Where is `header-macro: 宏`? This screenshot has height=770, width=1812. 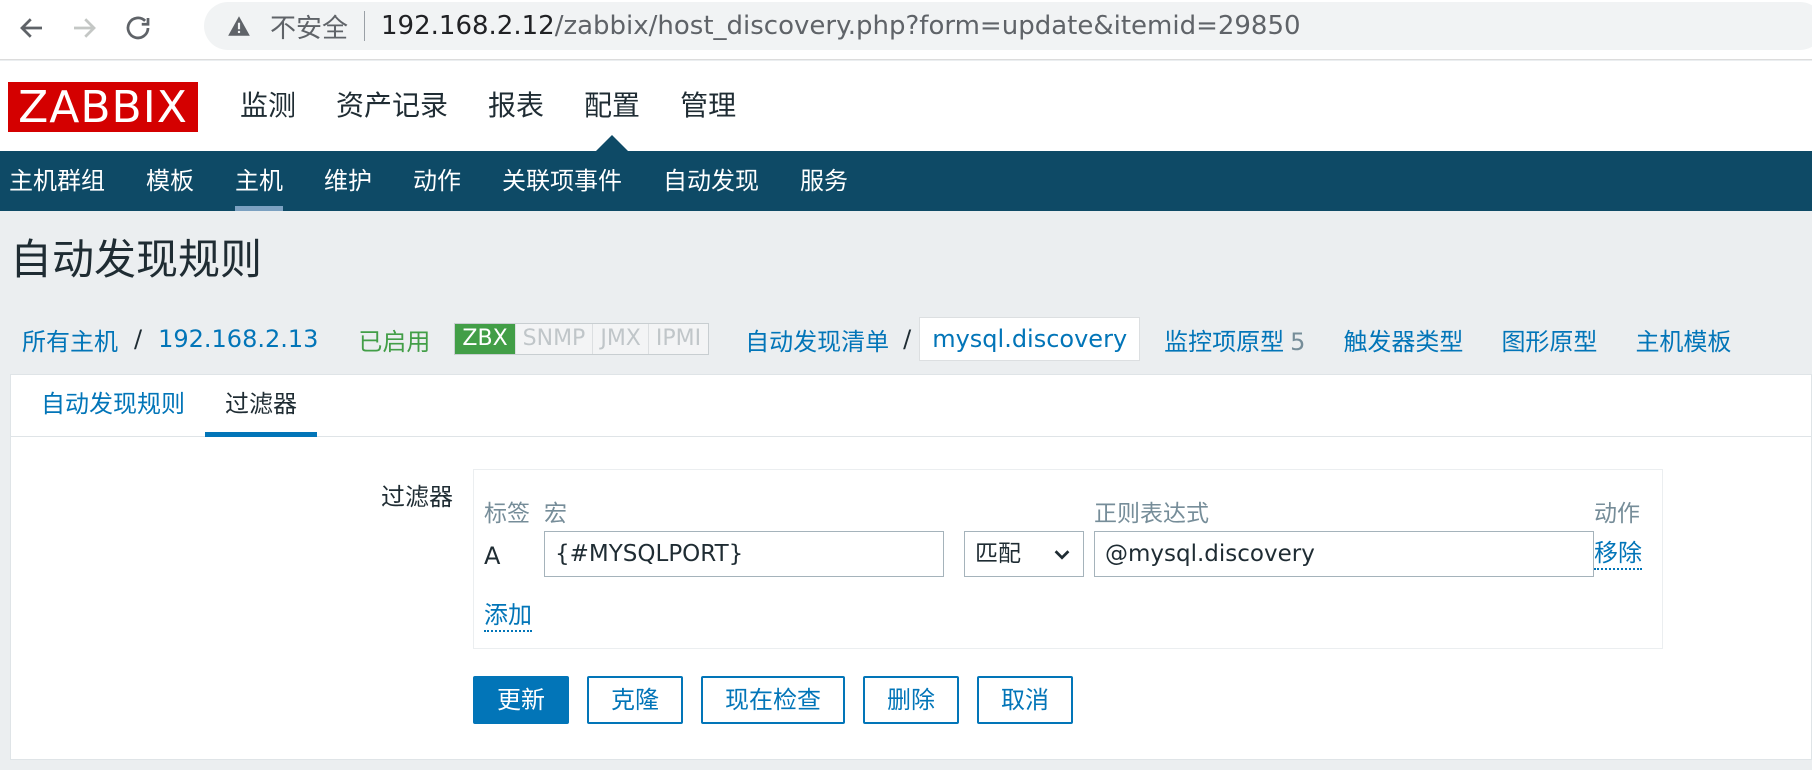
header-macro: 宏 is located at coordinates (555, 514).